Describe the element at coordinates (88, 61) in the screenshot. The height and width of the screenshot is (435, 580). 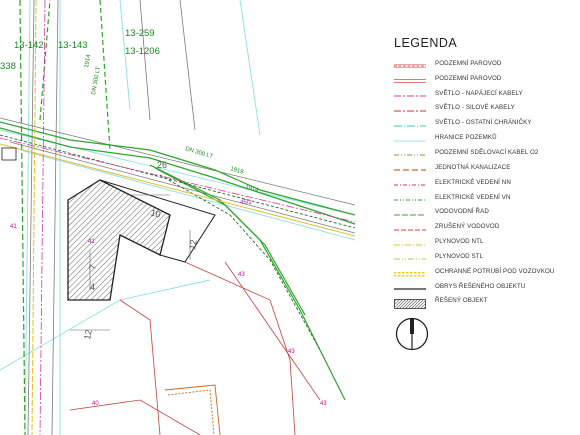
I see `label-1914a: 1914` at that location.